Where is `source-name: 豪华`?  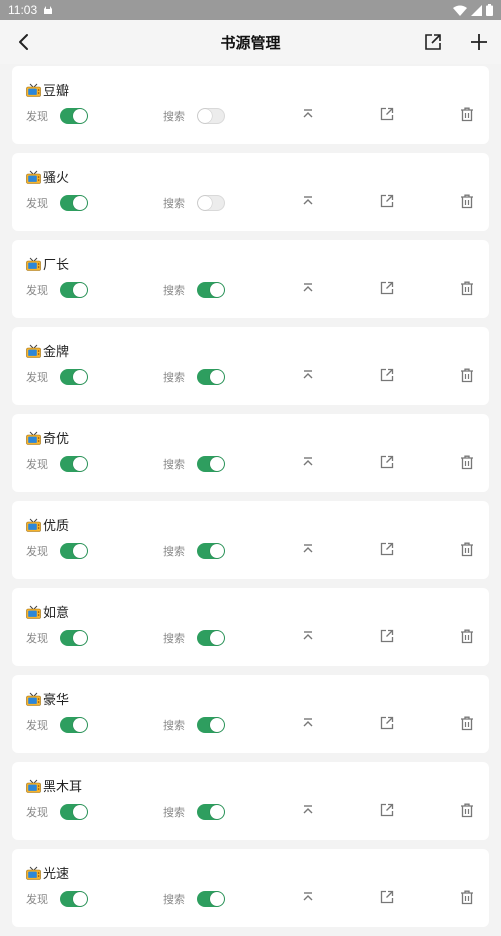
source-name: 豪华 is located at coordinates (56, 700).